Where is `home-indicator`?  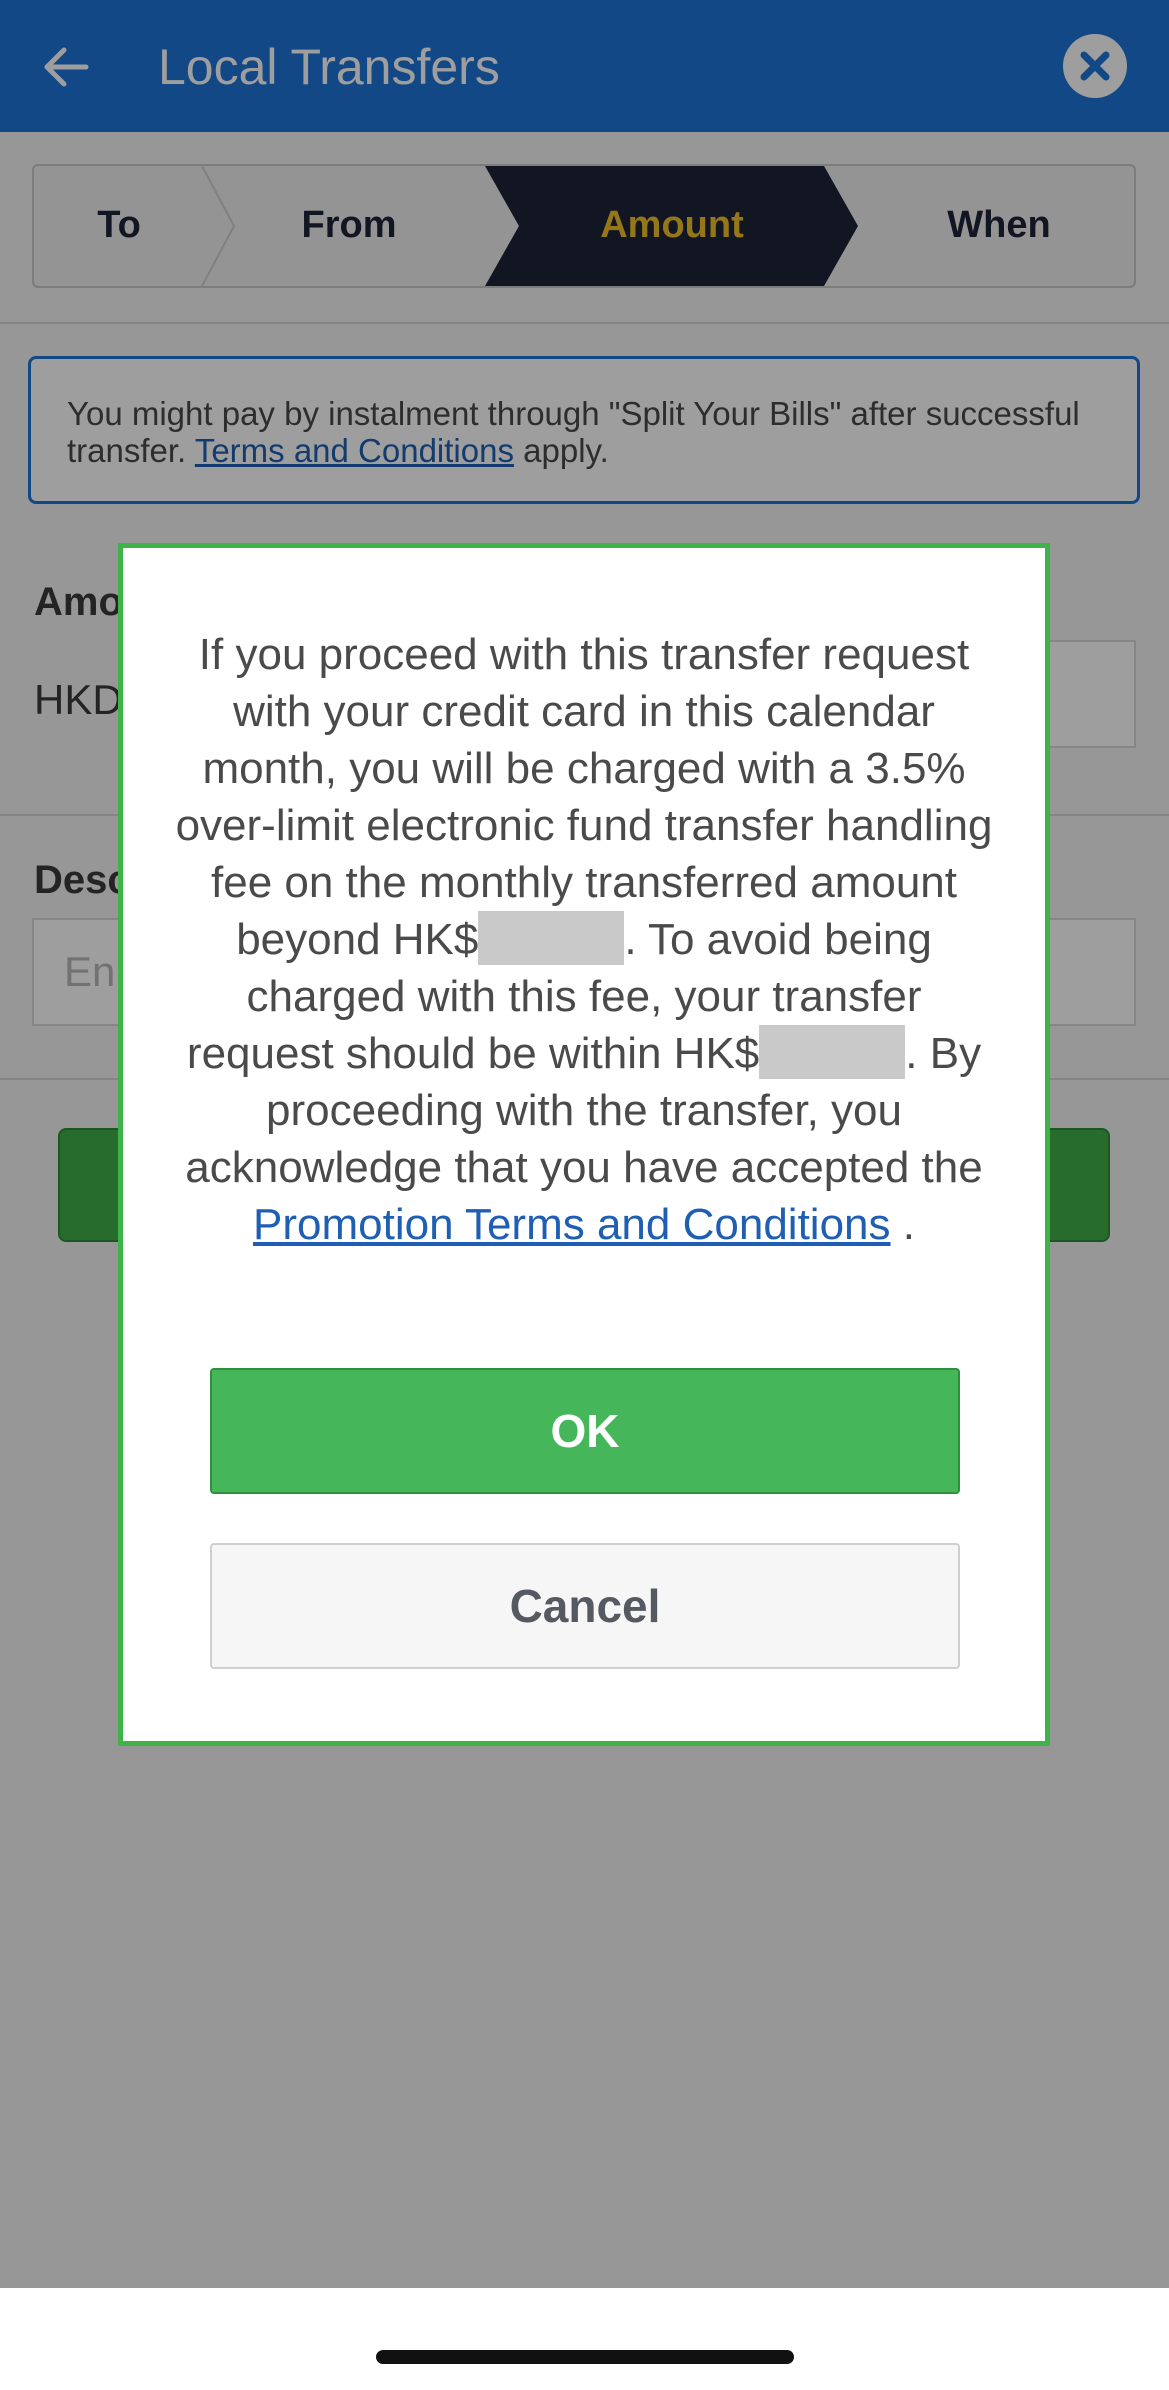 home-indicator is located at coordinates (585, 2357).